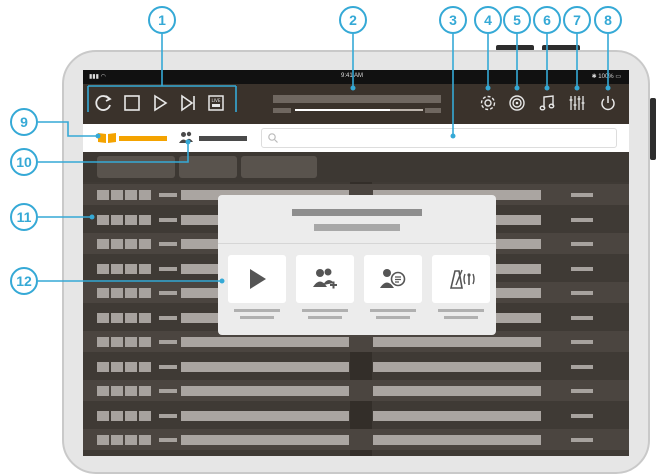 This screenshot has width=660, height=474. I want to click on callout-1: 1, so click(162, 20).